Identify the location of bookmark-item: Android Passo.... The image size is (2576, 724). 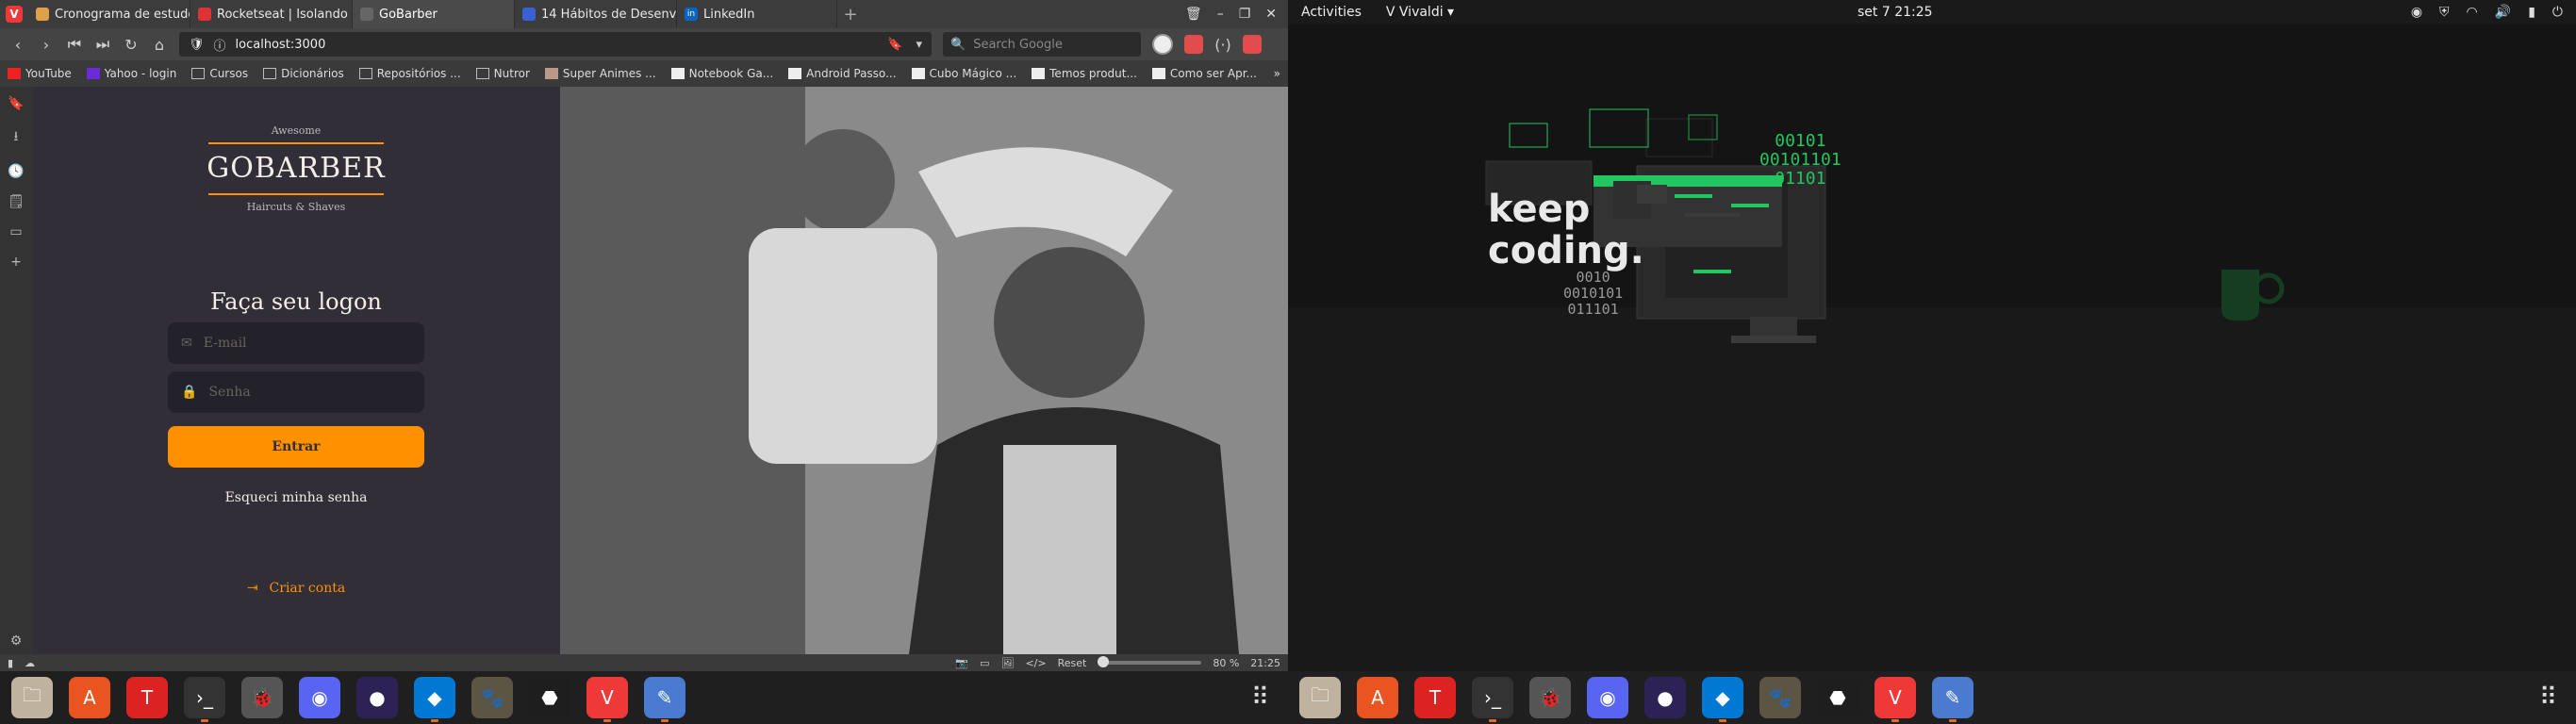
(842, 73).